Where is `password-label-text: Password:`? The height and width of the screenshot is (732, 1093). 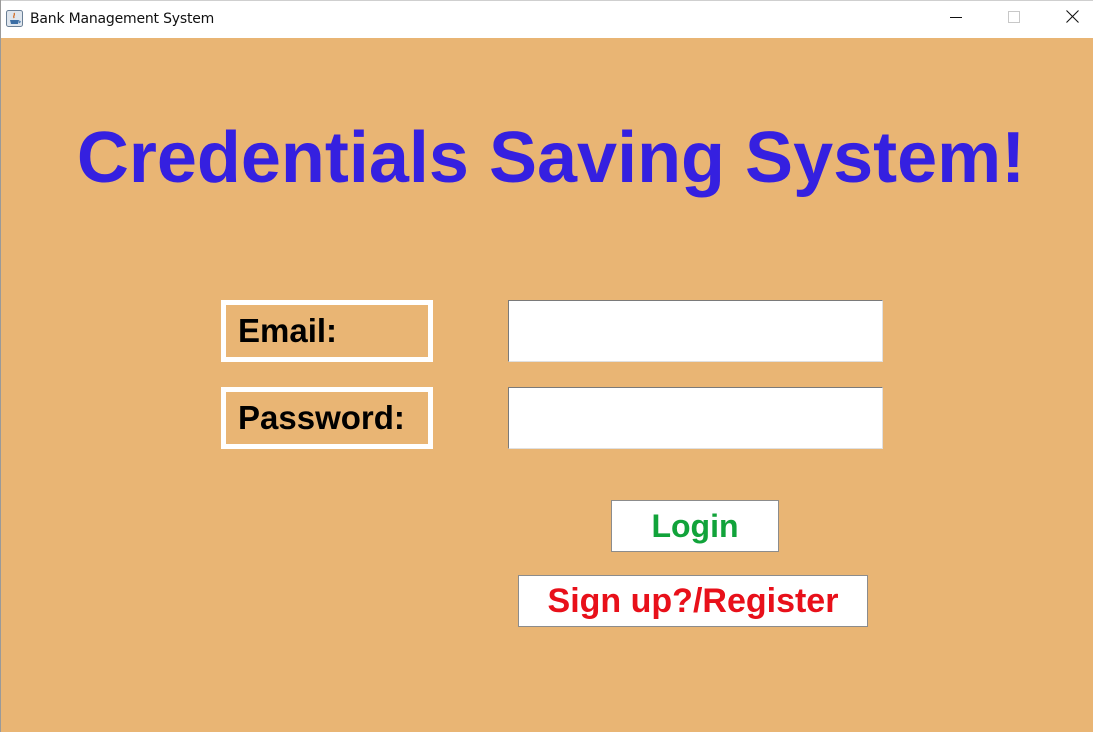
password-label-text: Password: is located at coordinates (321, 417).